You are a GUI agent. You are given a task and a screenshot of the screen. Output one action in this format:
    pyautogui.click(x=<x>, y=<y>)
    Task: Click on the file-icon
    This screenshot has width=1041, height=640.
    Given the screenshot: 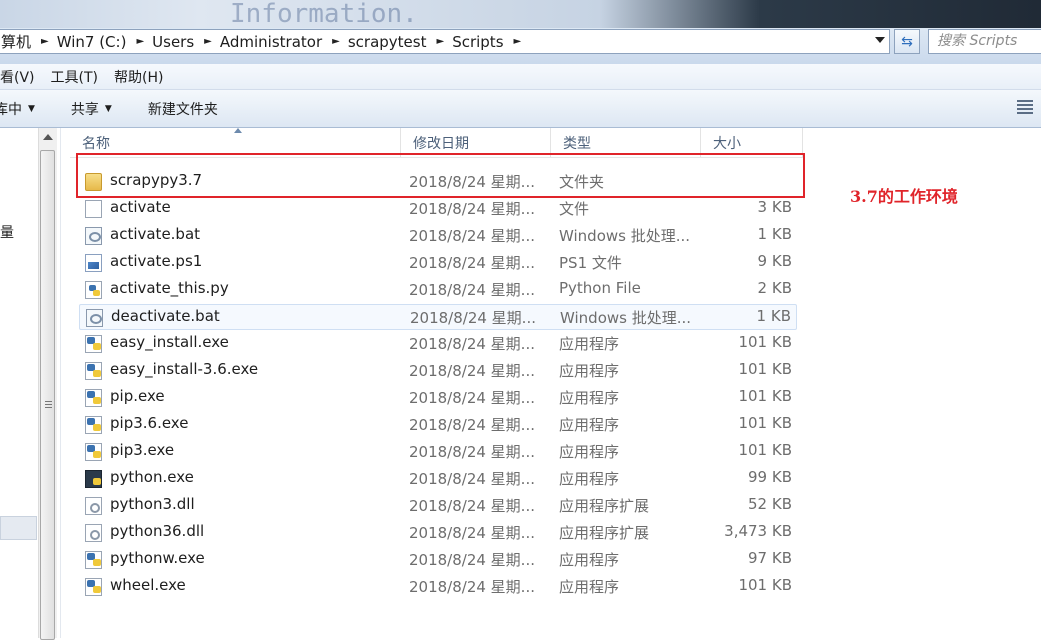 What is the action you would take?
    pyautogui.click(x=93, y=209)
    